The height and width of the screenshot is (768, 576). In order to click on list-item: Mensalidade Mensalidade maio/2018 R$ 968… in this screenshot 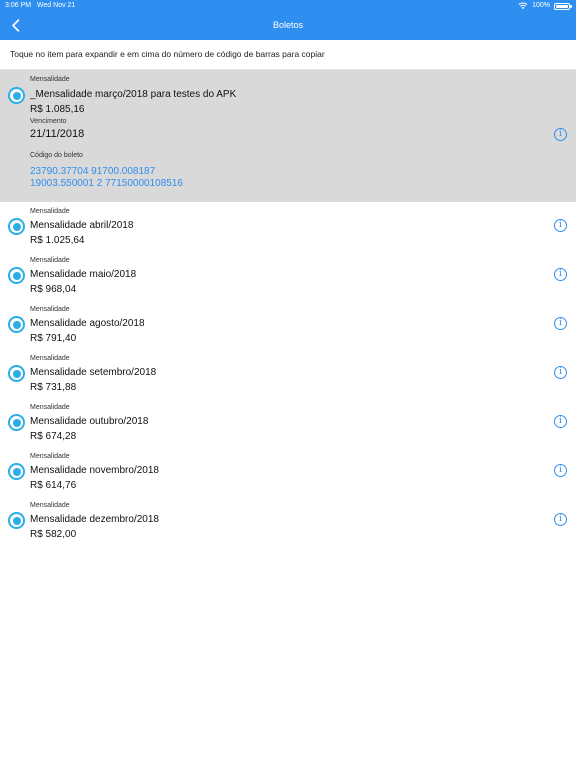, I will do `click(288, 279)`.